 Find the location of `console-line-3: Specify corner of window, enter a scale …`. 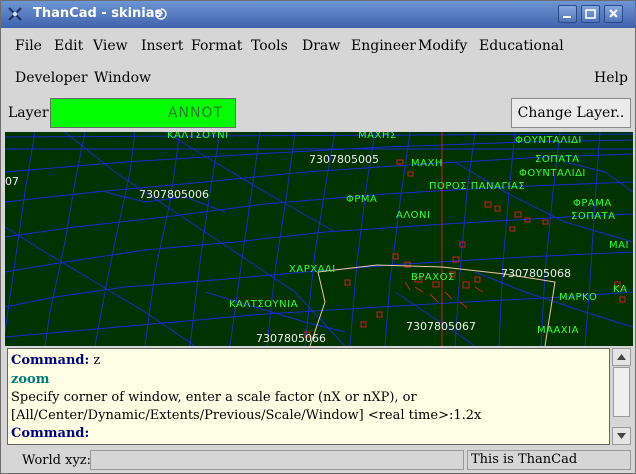

console-line-3: Specify corner of window, enter a scale … is located at coordinates (214, 397).